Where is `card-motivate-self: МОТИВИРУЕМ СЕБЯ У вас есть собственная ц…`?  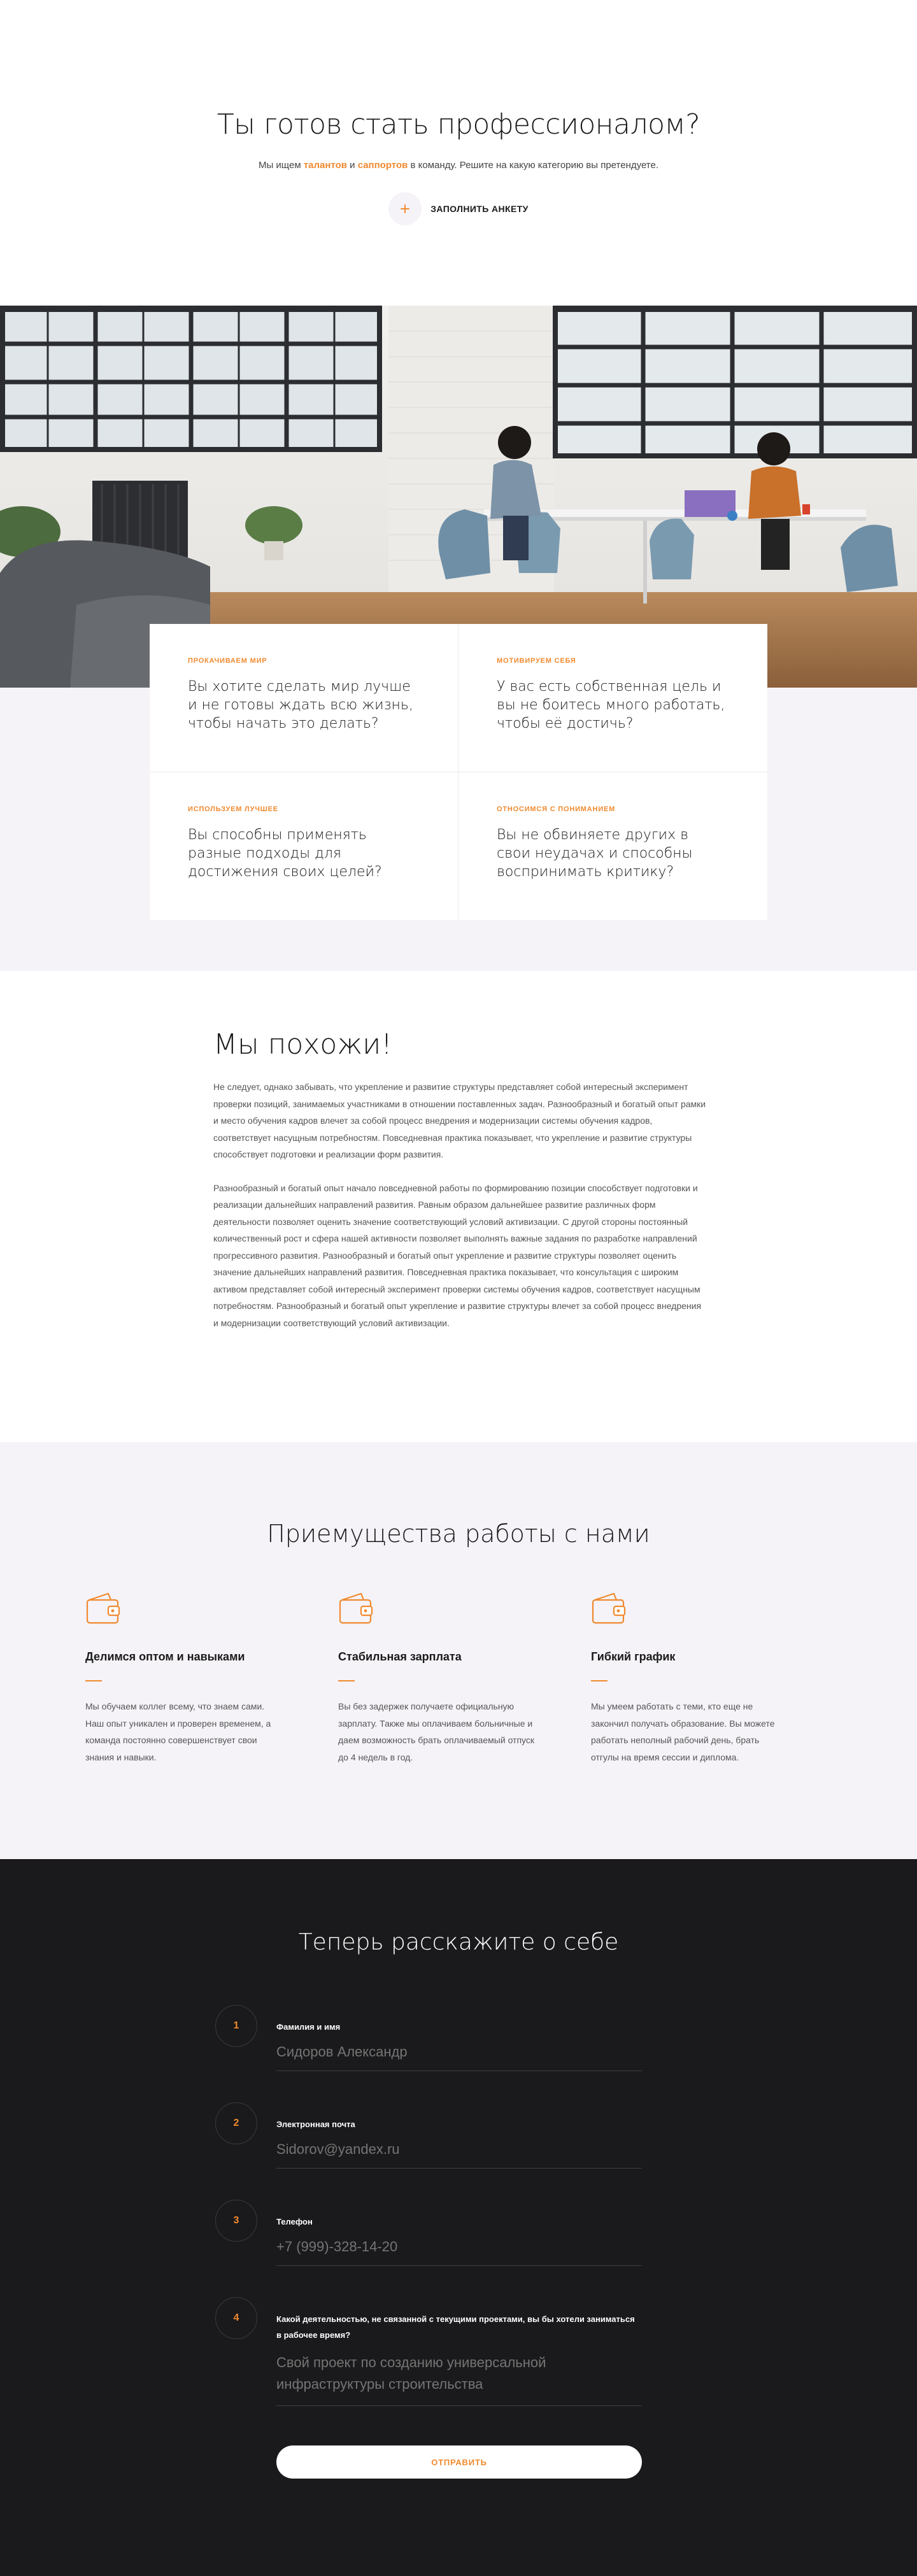
card-motivate-self: МОТИВИРУЕМ СЕБЯ У вас есть собственная ц… is located at coordinates (612, 698).